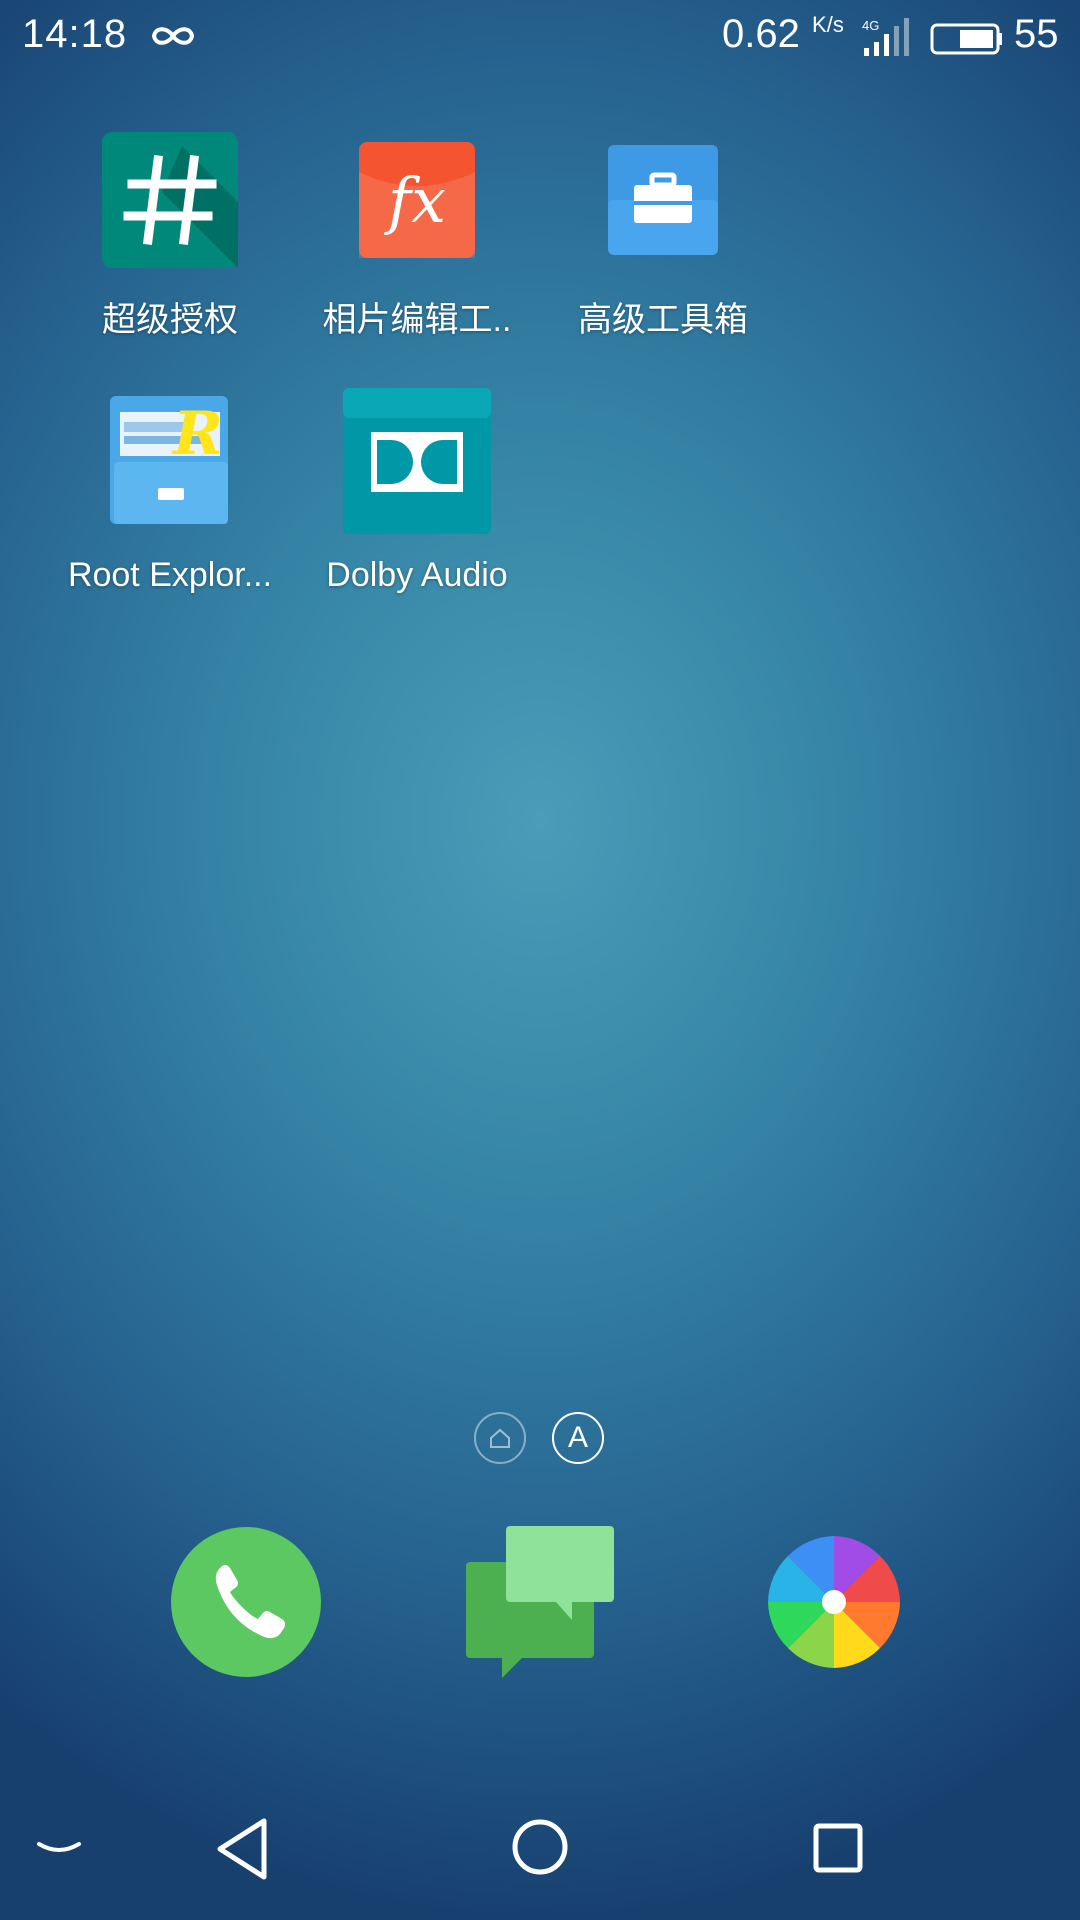  Describe the element at coordinates (417, 575) in the screenshot. I see `app-label: Dolby Audio` at that location.